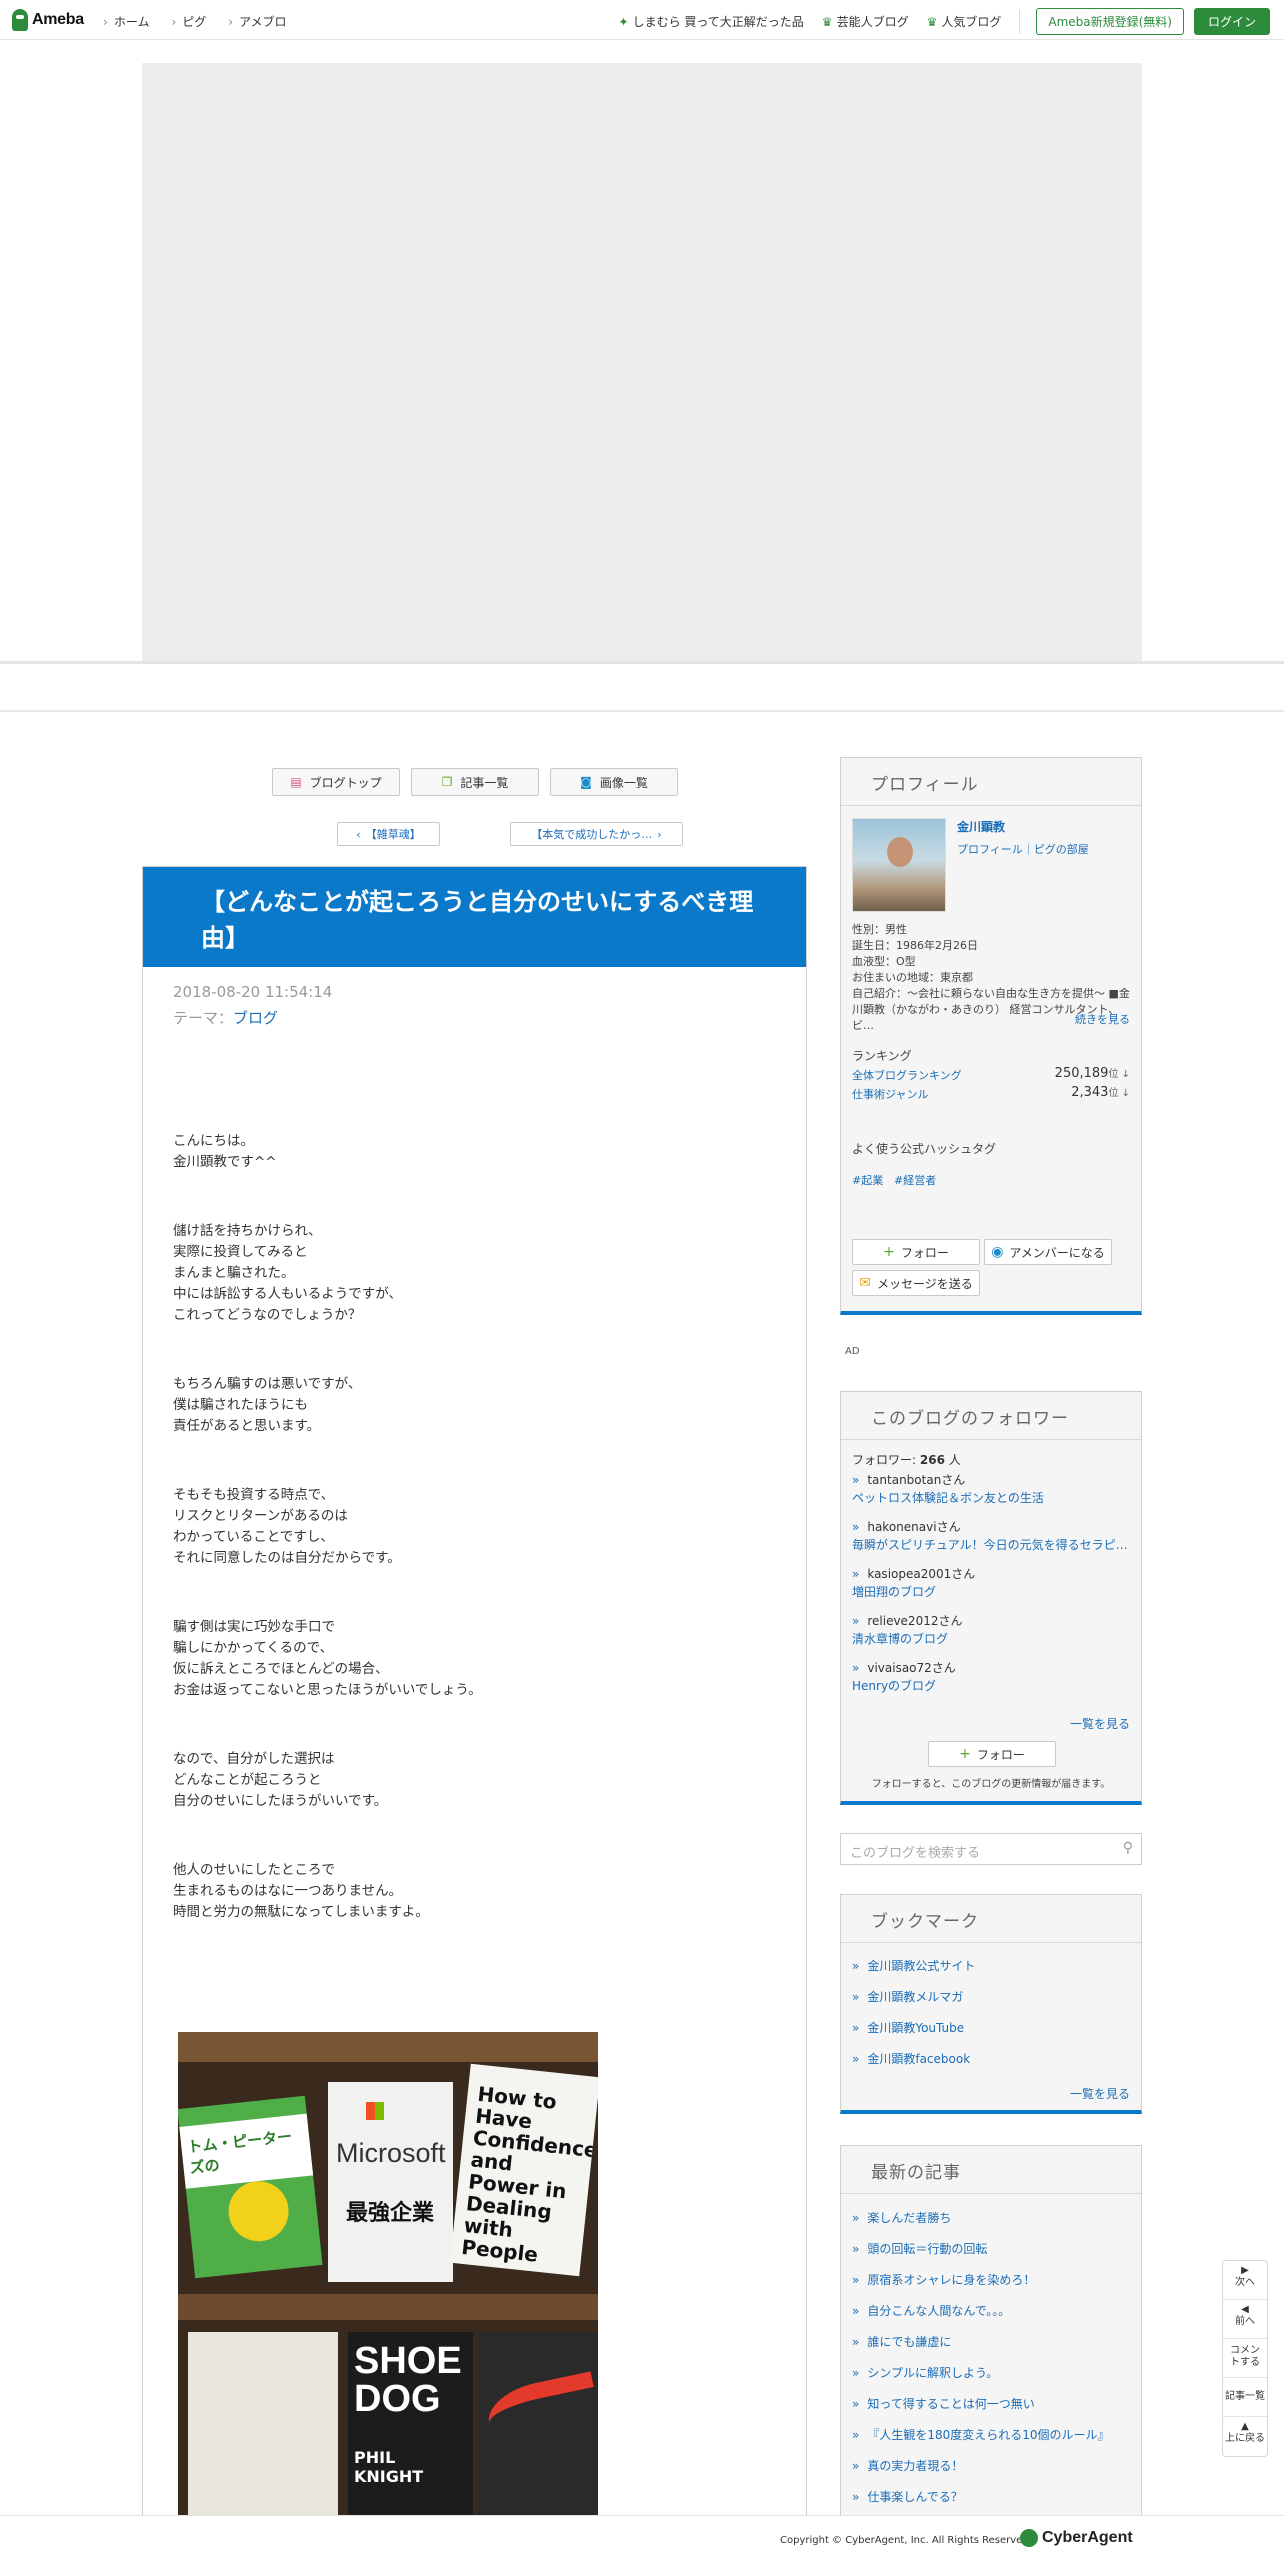 The width and height of the screenshot is (1284, 2568). What do you see at coordinates (1119, 1093) in the screenshot?
I see `genre-ranking-unit: 位 ↓` at bounding box center [1119, 1093].